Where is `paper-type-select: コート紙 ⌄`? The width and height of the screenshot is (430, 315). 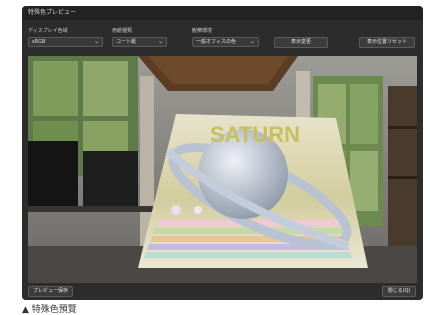
paper-type-select: コート紙 ⌄ is located at coordinates (139, 42).